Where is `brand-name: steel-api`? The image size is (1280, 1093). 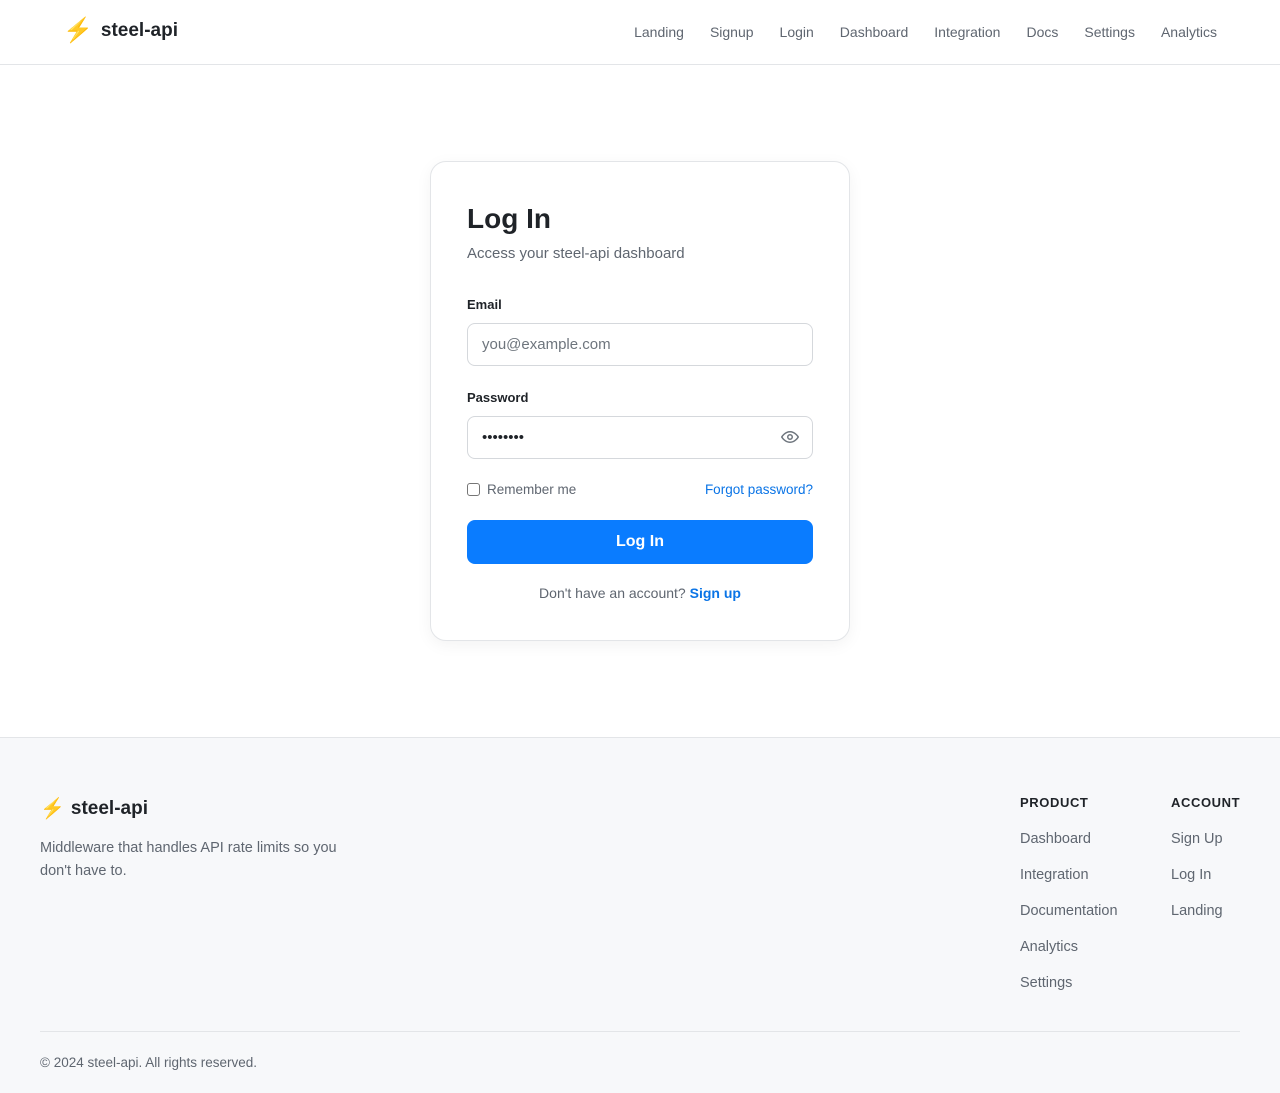 brand-name: steel-api is located at coordinates (139, 30).